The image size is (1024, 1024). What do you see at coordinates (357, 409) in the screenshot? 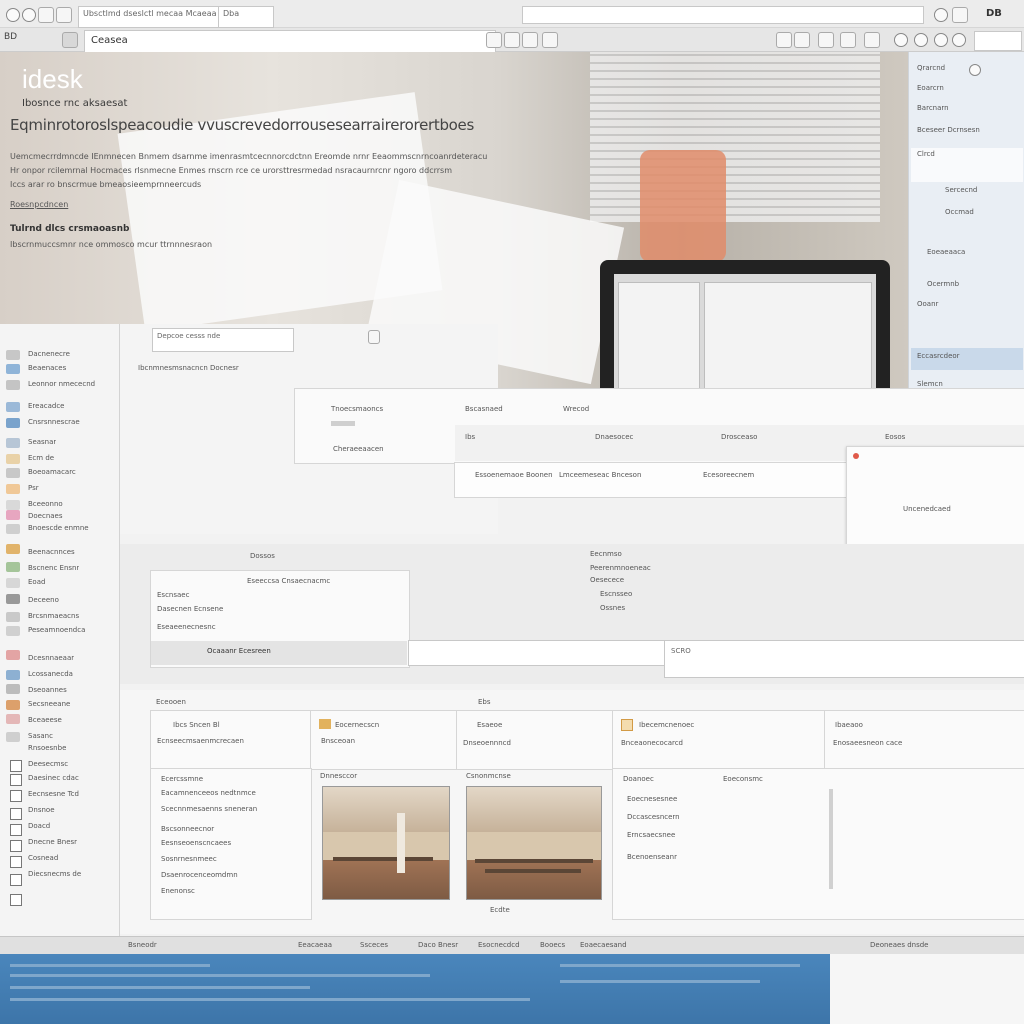
I see `table-header: Tnoecsmaoncs` at bounding box center [357, 409].